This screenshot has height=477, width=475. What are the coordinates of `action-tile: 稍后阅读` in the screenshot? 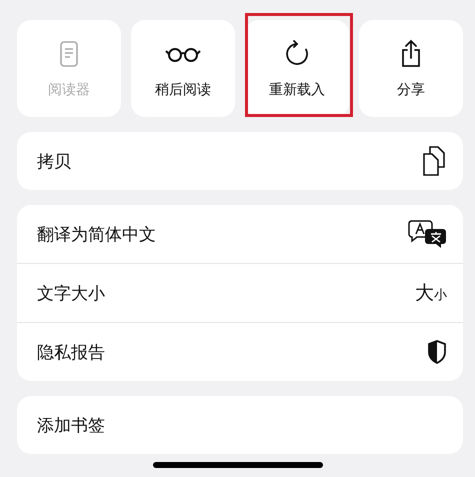 It's located at (183, 68).